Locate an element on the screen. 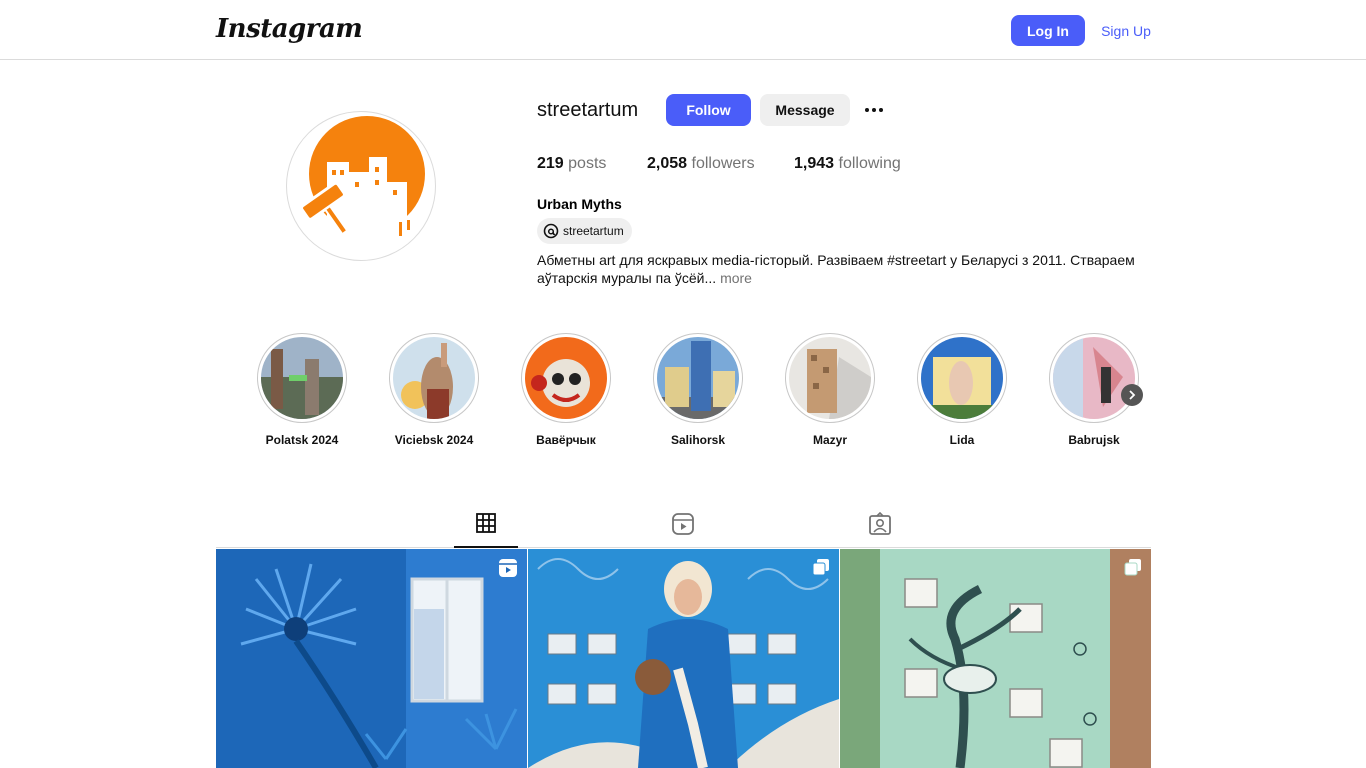 Image resolution: width=1366 pixels, height=768 pixels. highlight-label: Mazyr is located at coordinates (829, 440).